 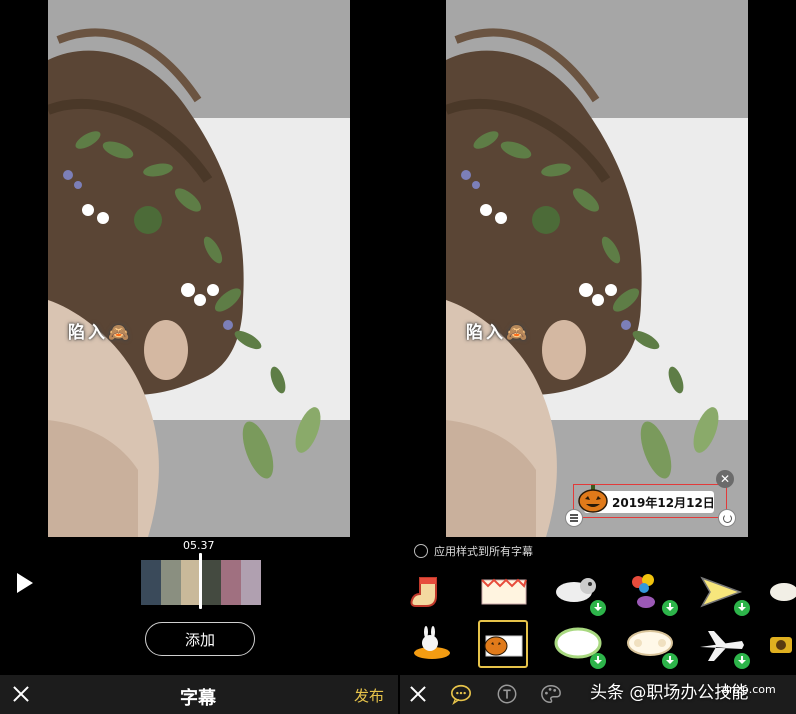 I want to click on publish-button: 发布, so click(x=369, y=695).